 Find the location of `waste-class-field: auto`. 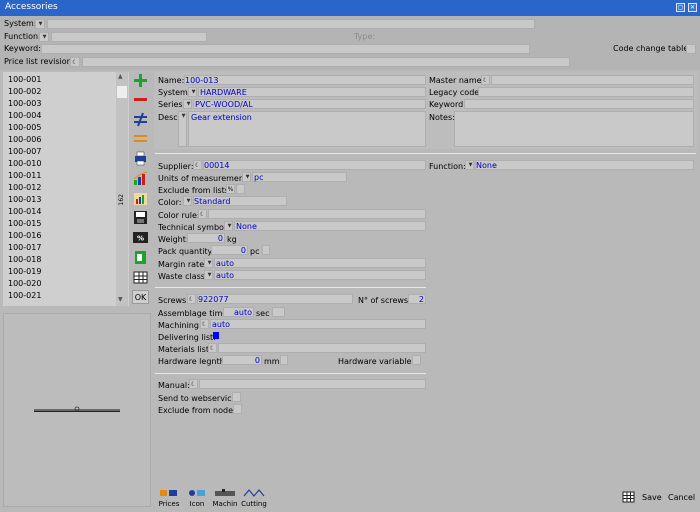

waste-class-field: auto is located at coordinates (320, 275).